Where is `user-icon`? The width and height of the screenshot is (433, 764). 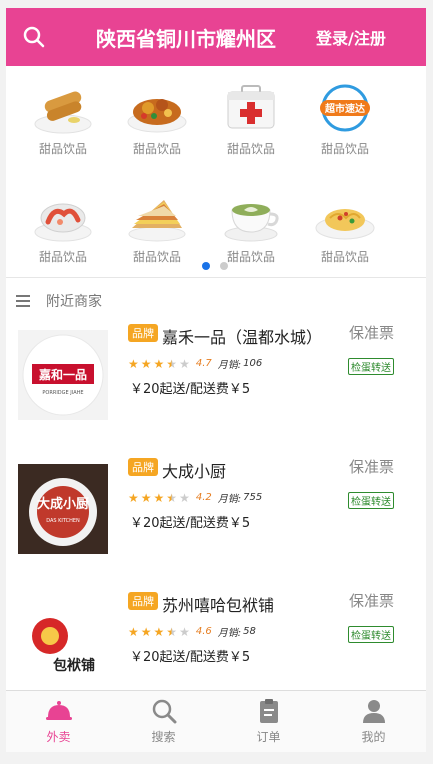 user-icon is located at coordinates (374, 711).